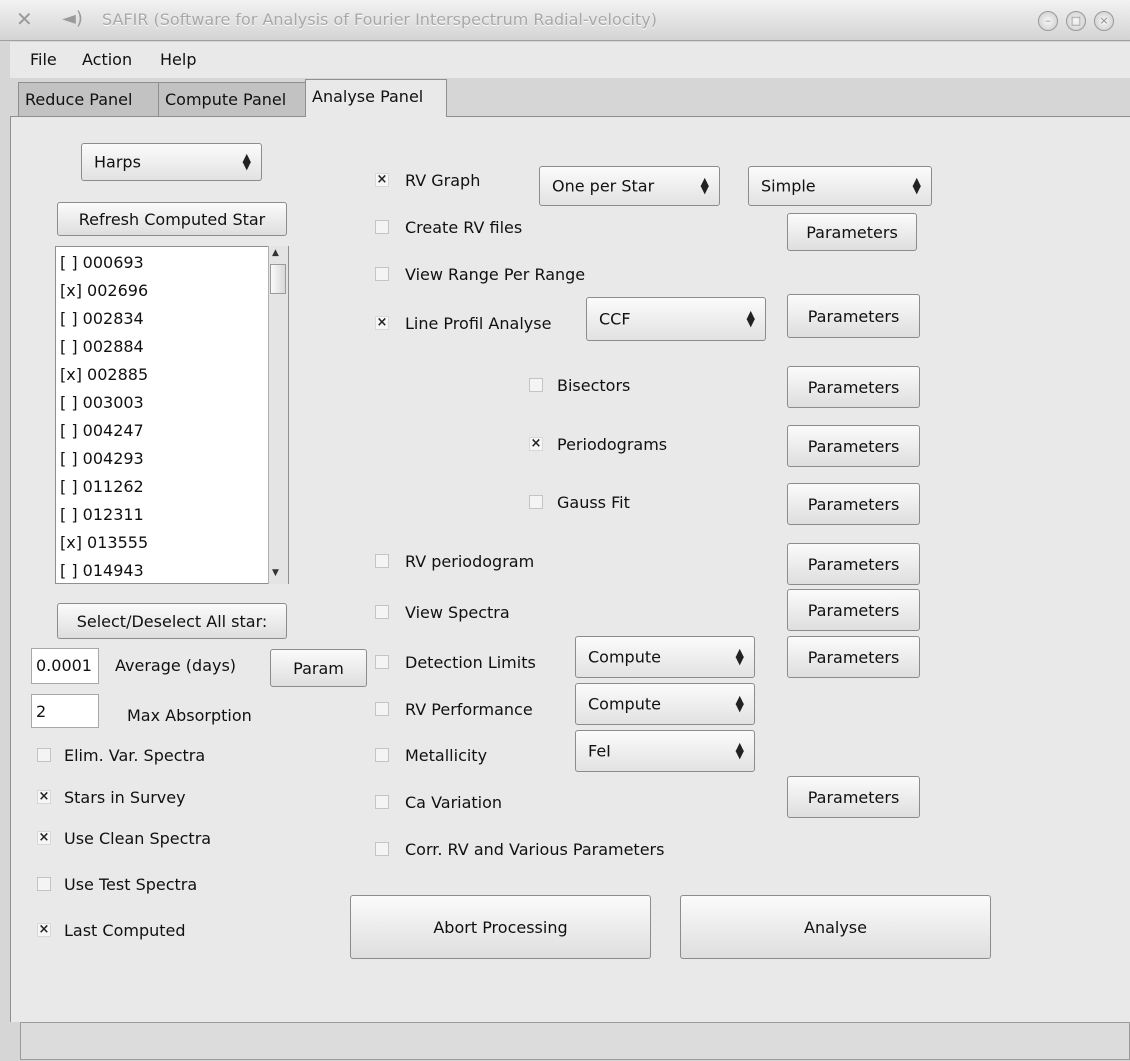 Image resolution: width=1130 pixels, height=1061 pixels. I want to click on rv-periodogram-label: RV periodogram, so click(470, 561).